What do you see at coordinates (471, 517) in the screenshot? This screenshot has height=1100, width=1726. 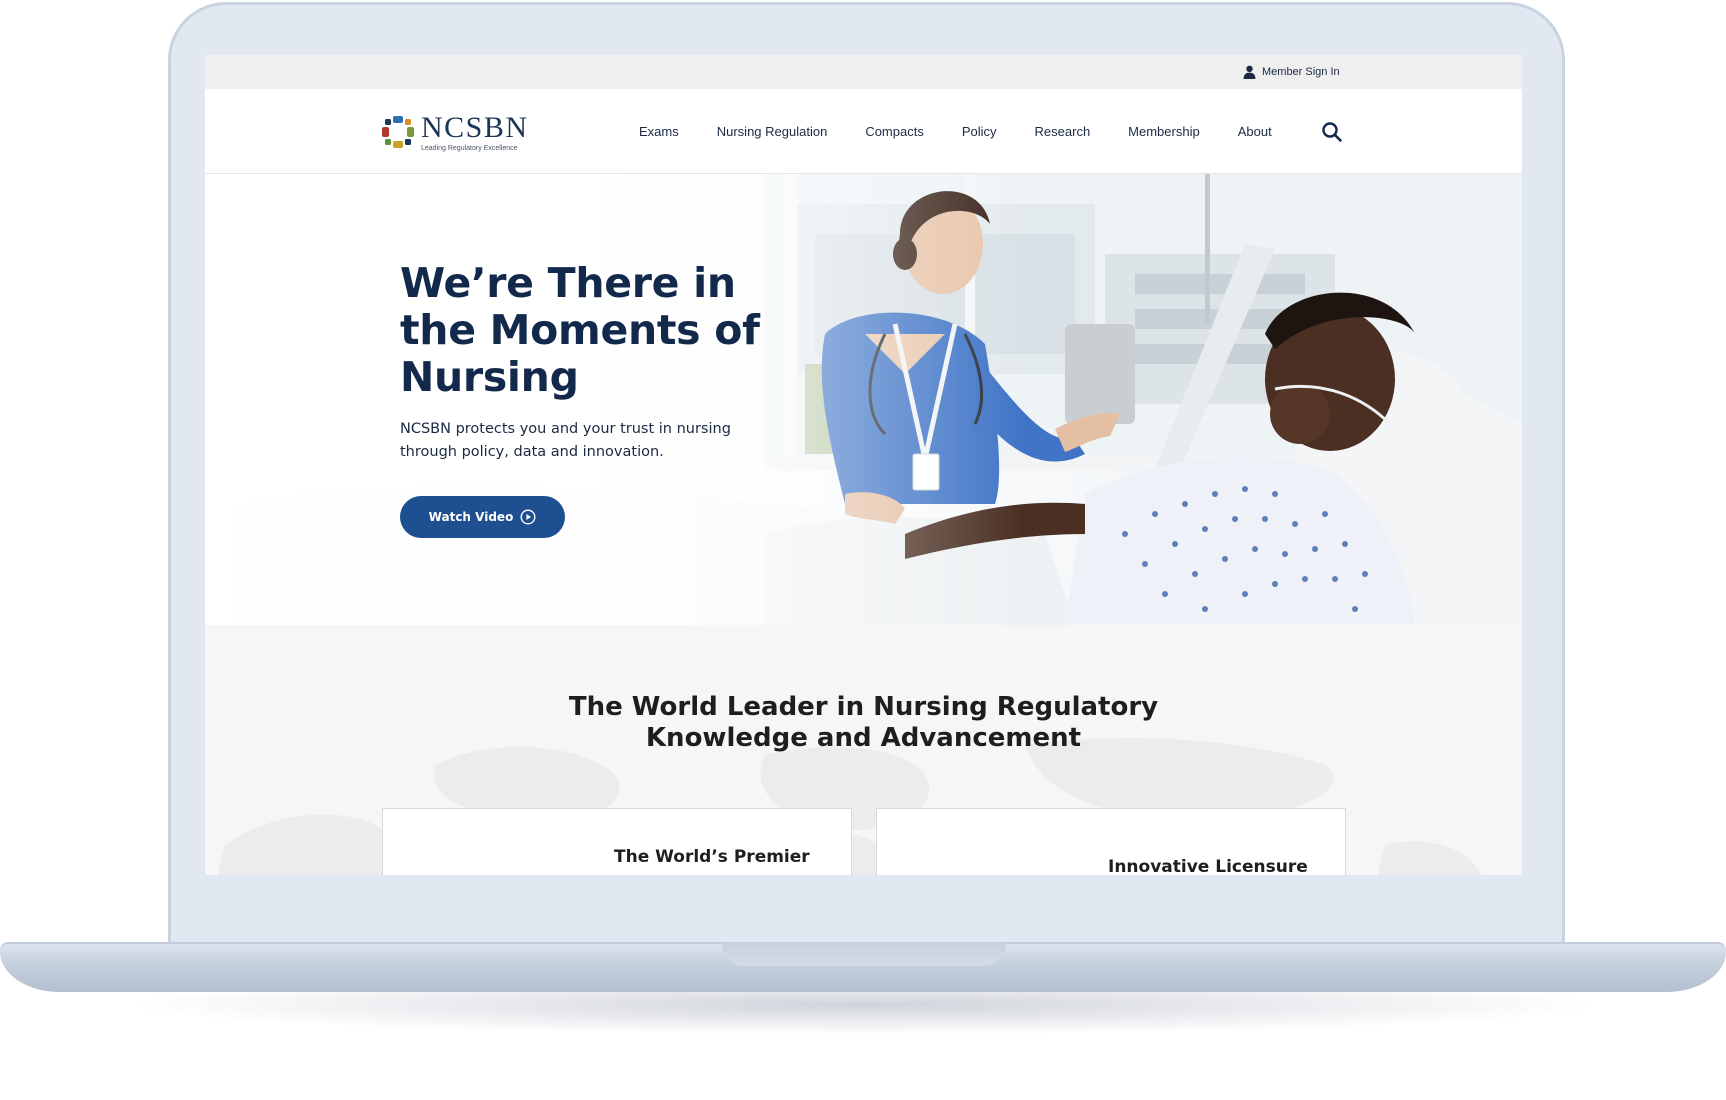 I see `watch-video-label: Watch Video` at bounding box center [471, 517].